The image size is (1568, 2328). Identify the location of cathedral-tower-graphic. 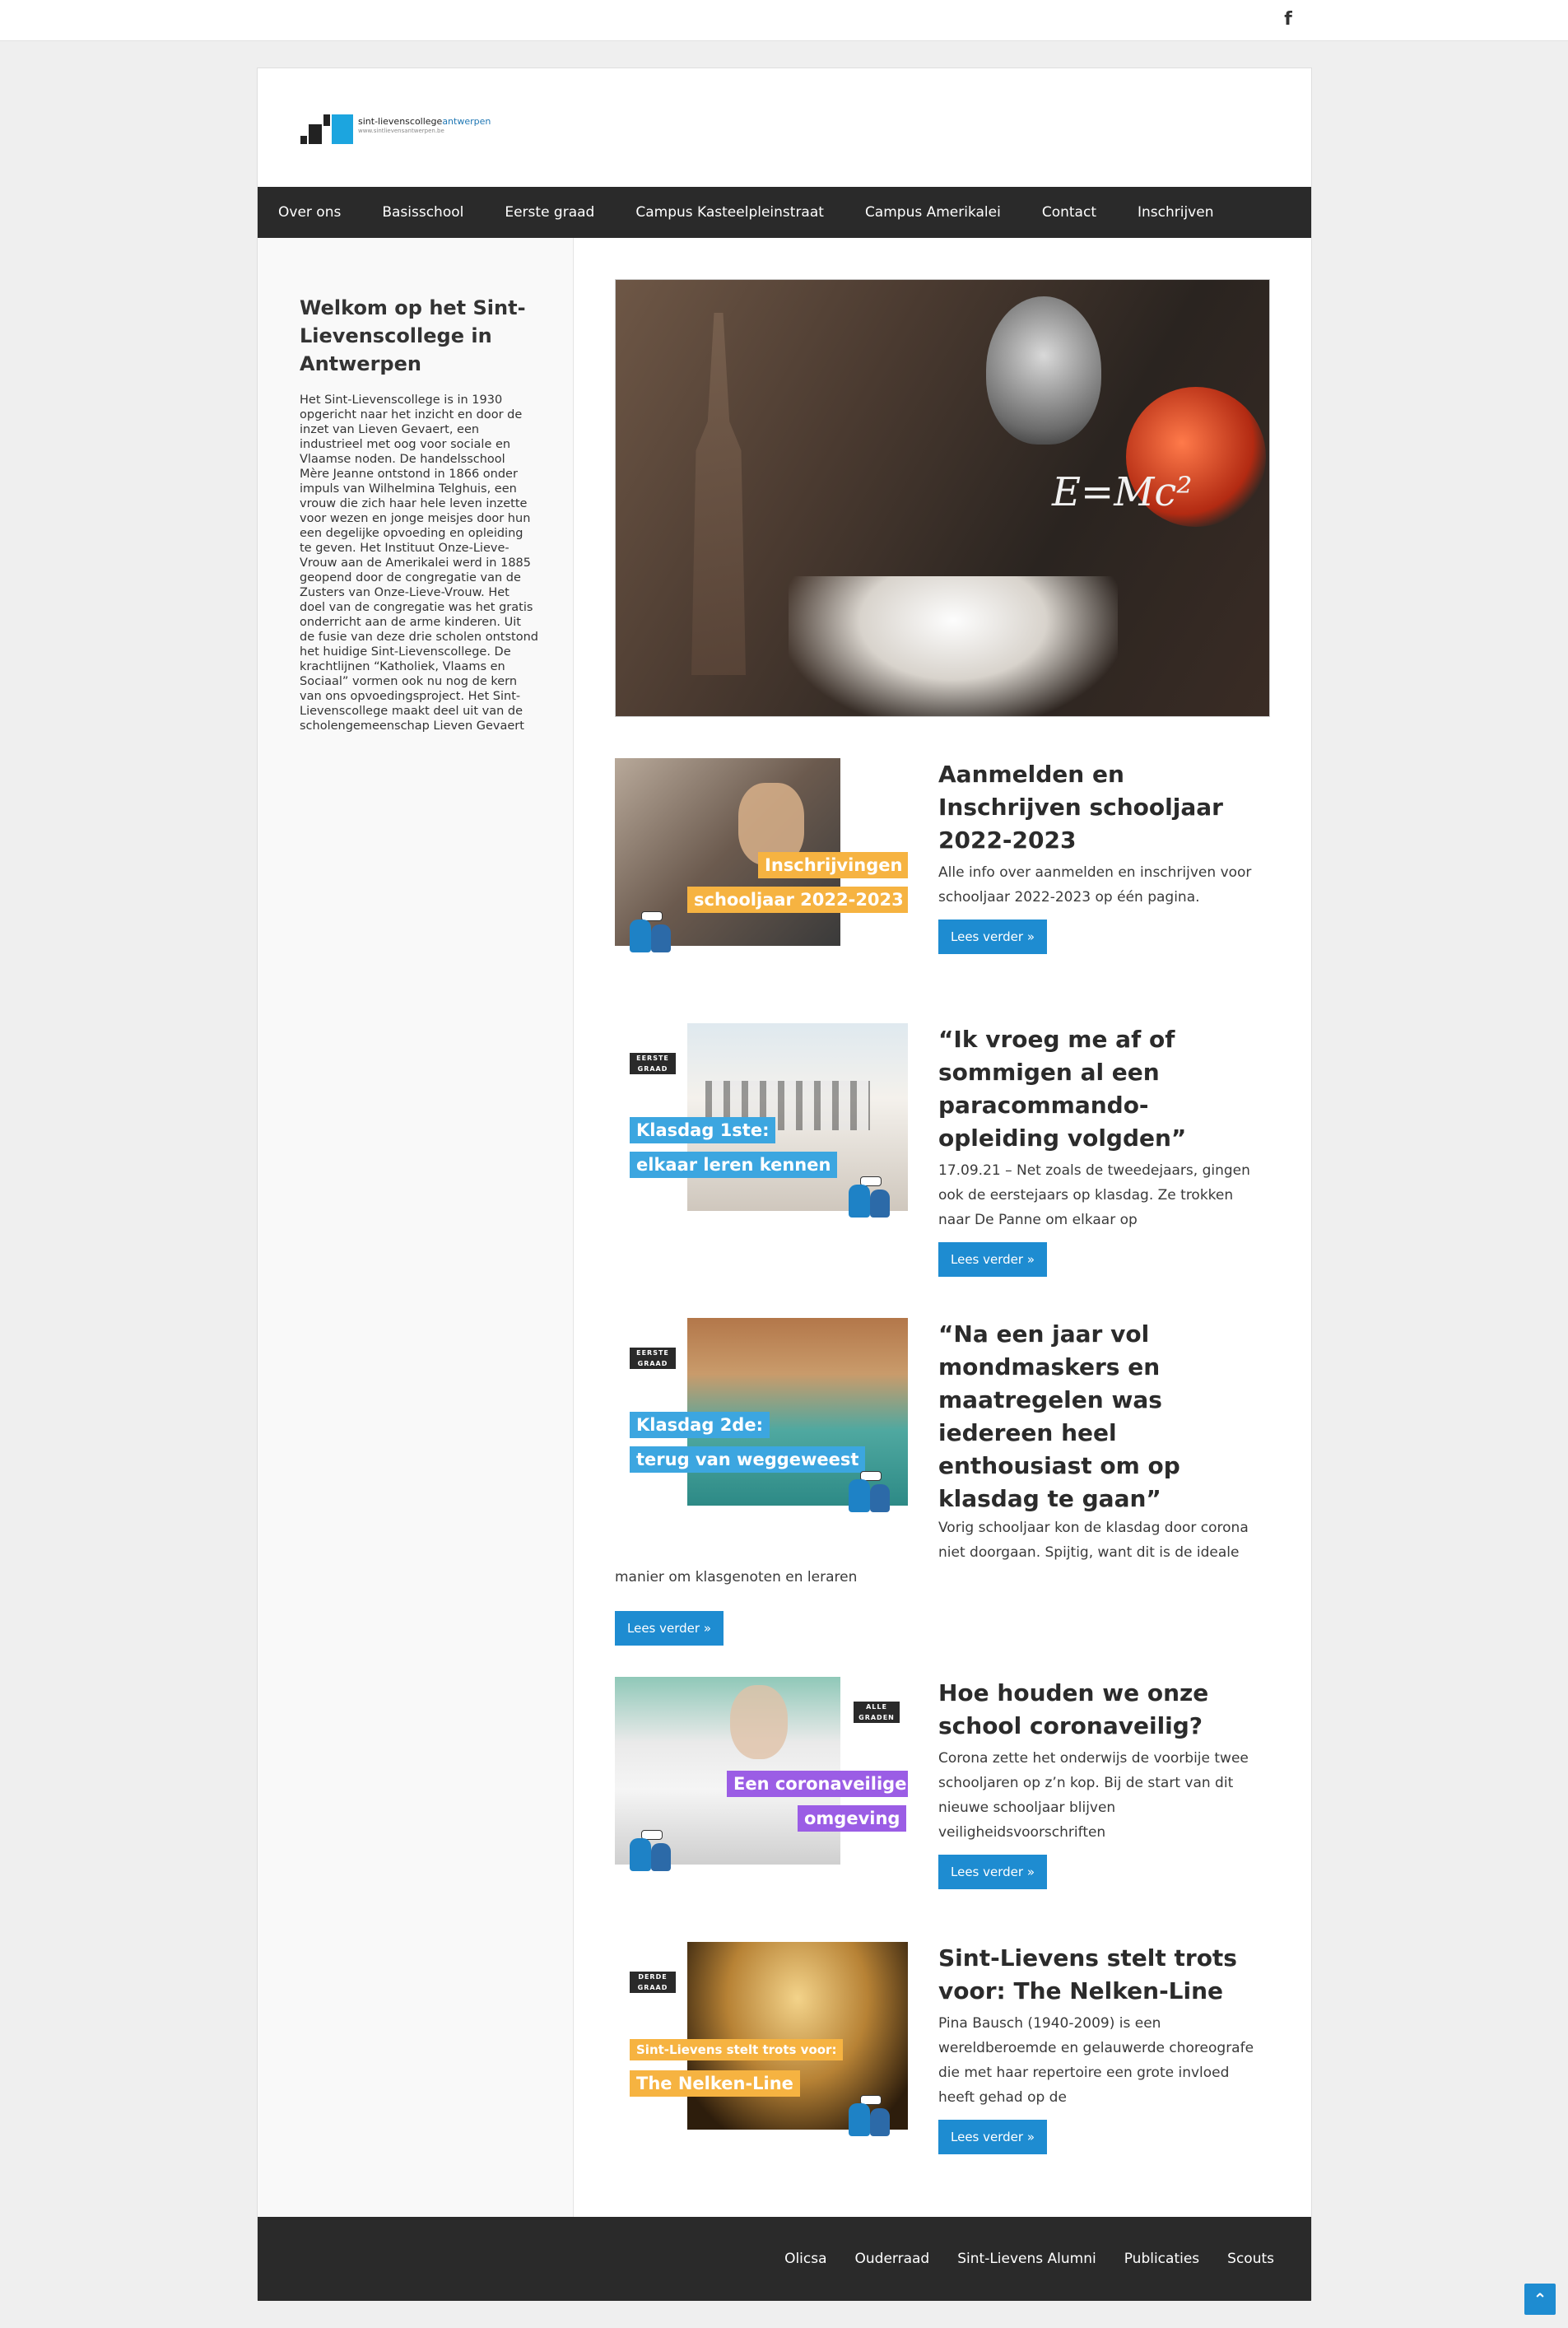
(718, 494).